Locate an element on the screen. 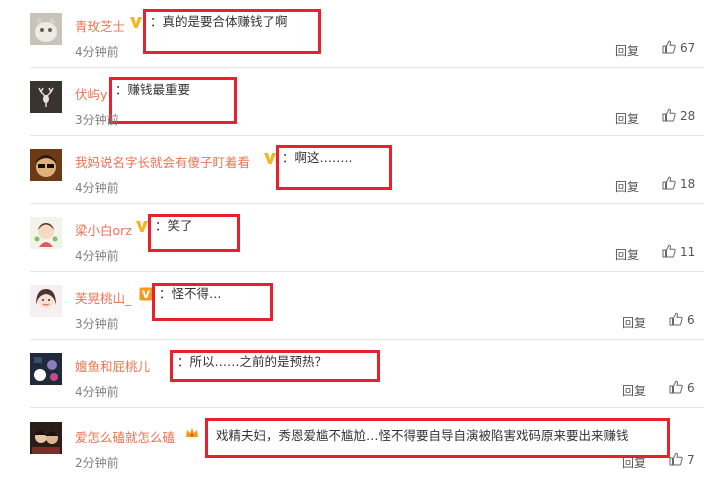  username-link: 梁小白orz is located at coordinates (103, 229).